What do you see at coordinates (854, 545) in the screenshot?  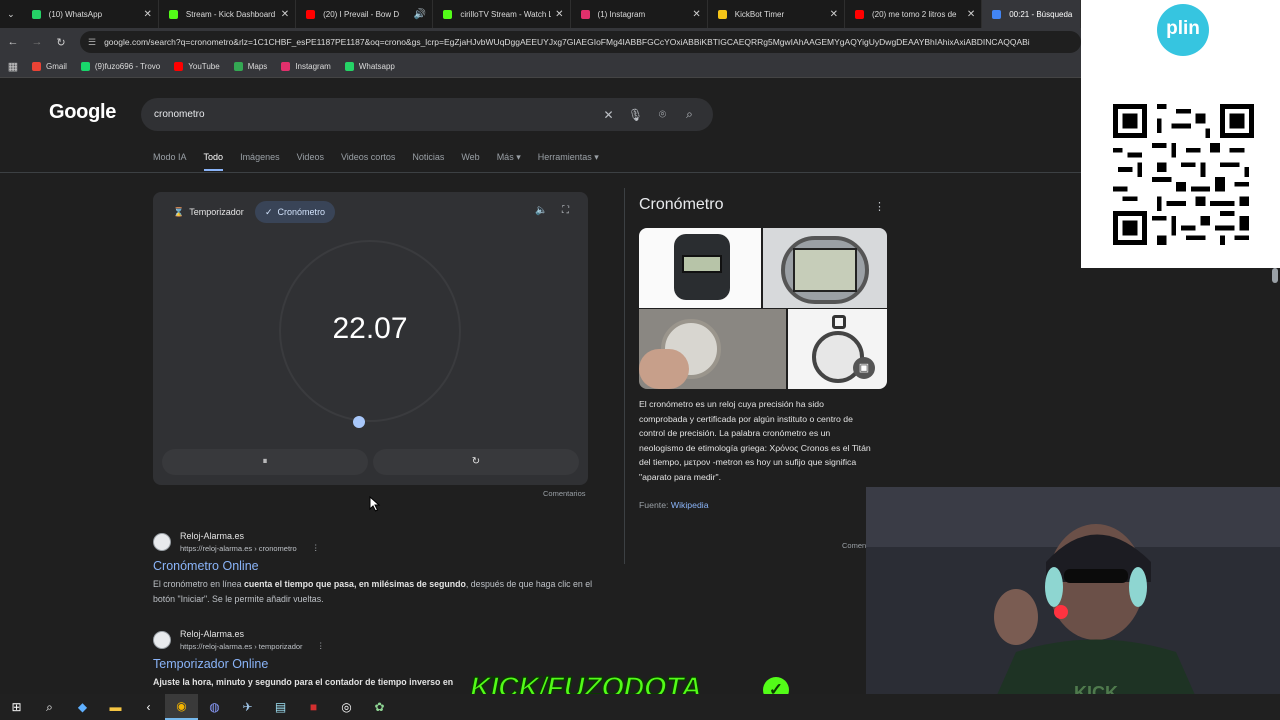 I see `panel-feedback-link: Comentarios` at bounding box center [854, 545].